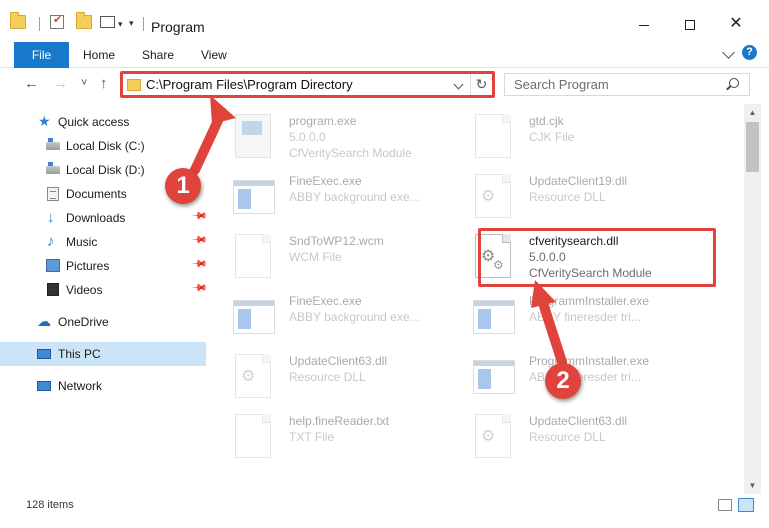  I want to click on search-input, so click(615, 84).